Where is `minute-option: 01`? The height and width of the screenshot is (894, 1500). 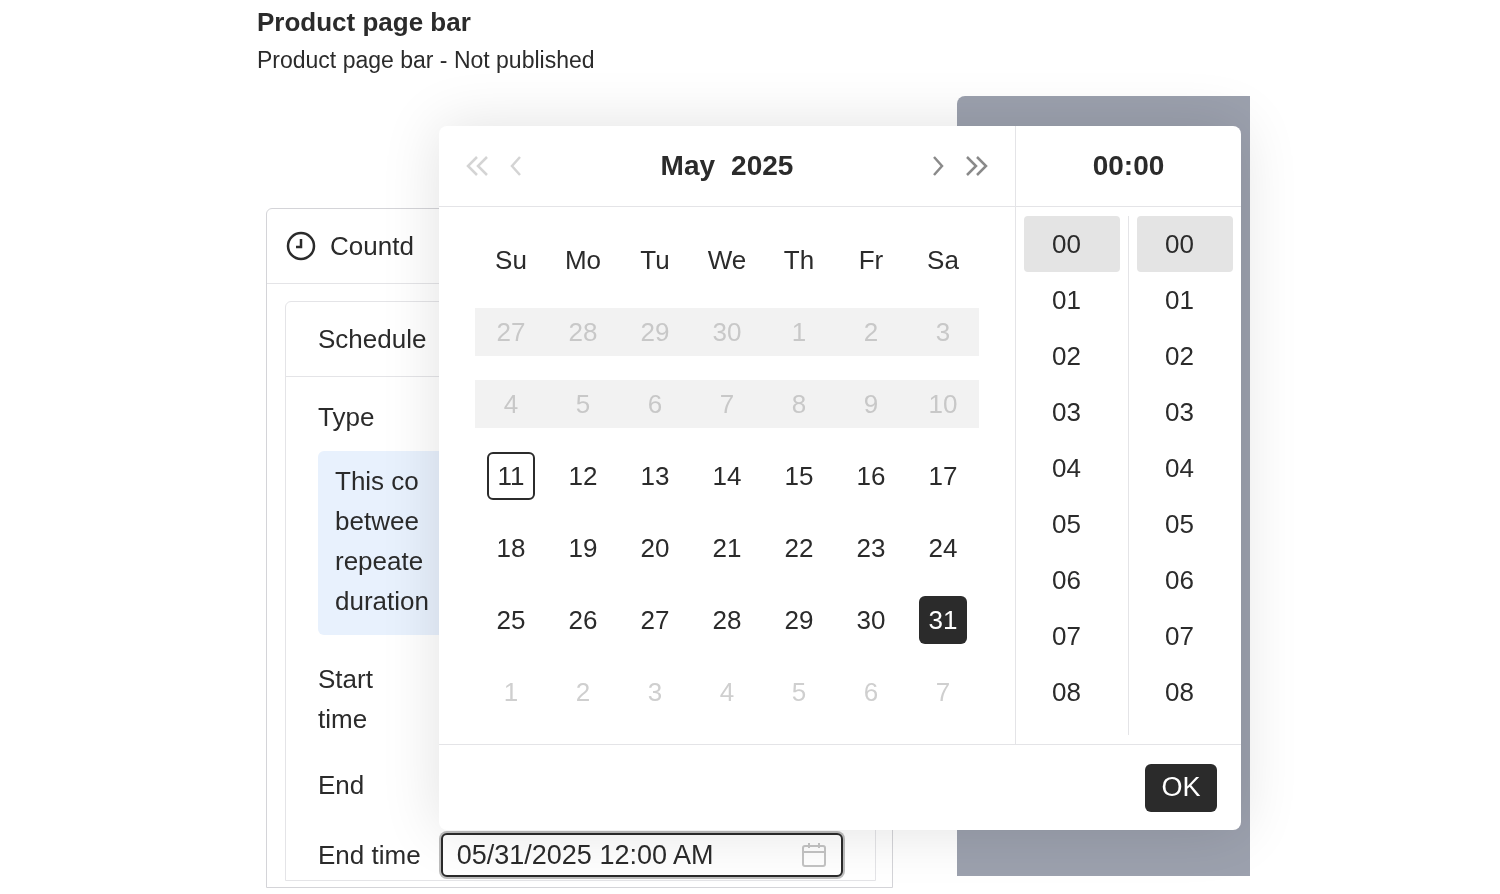
minute-option: 01 is located at coordinates (1185, 300).